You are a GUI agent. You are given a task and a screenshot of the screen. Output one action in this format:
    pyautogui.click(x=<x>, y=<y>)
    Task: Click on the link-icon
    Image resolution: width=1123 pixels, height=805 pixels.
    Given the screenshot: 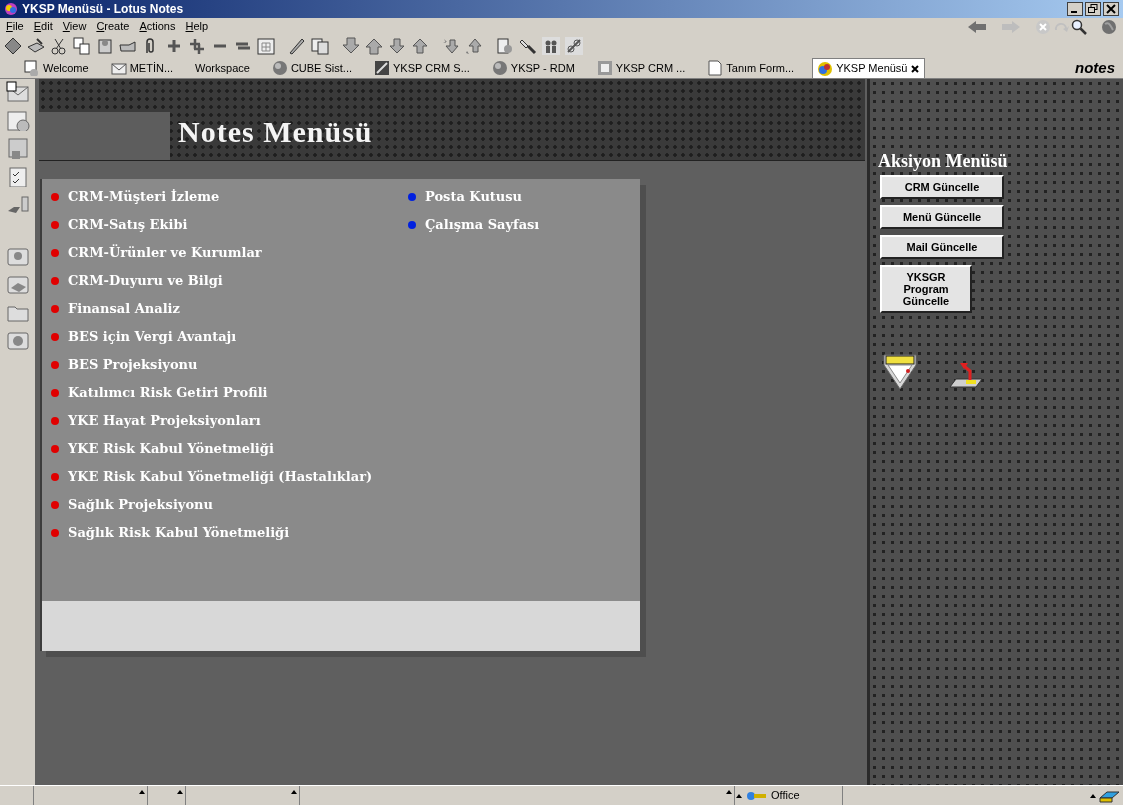 What is the action you would take?
    pyautogui.click(x=574, y=46)
    